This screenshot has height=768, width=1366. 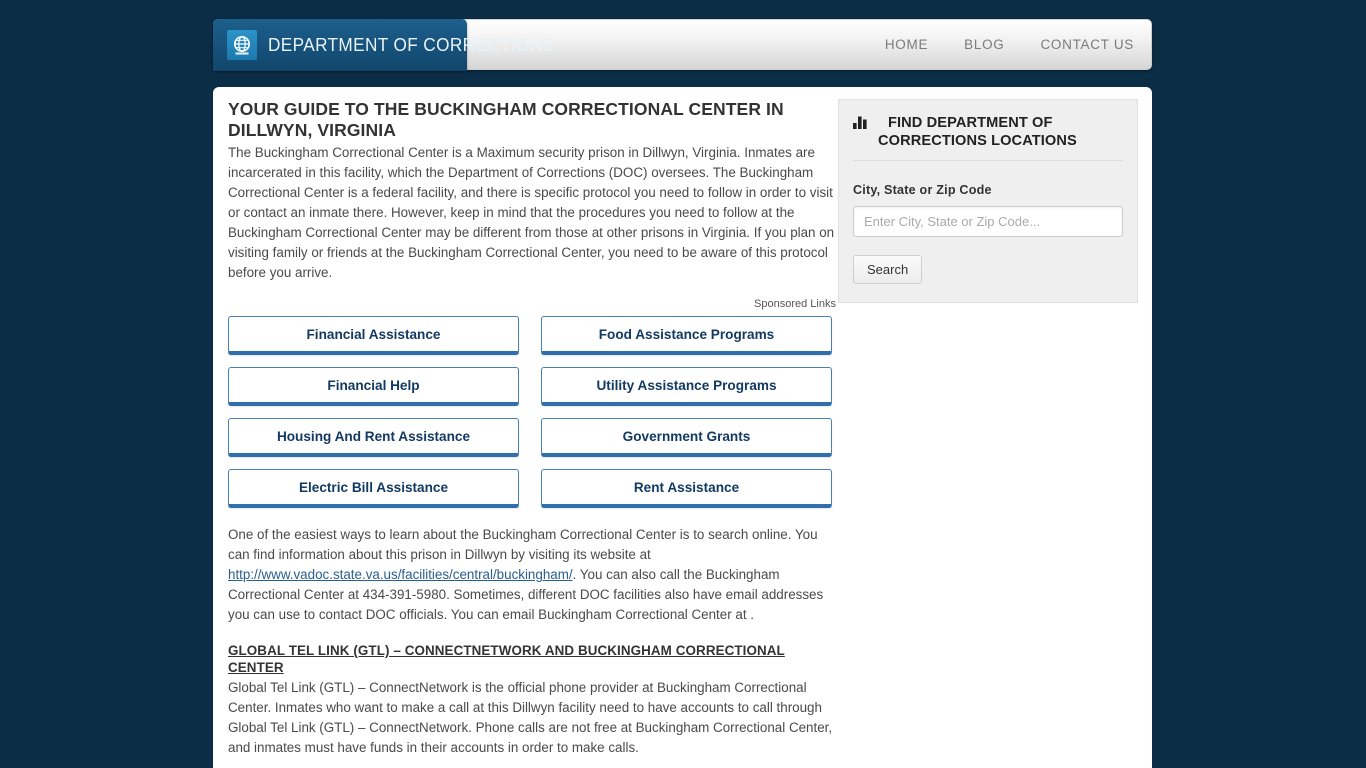 I want to click on widget-title: FIND DEPARTMENT OF CORRECTIONS LOCATIONS, so click(x=977, y=132).